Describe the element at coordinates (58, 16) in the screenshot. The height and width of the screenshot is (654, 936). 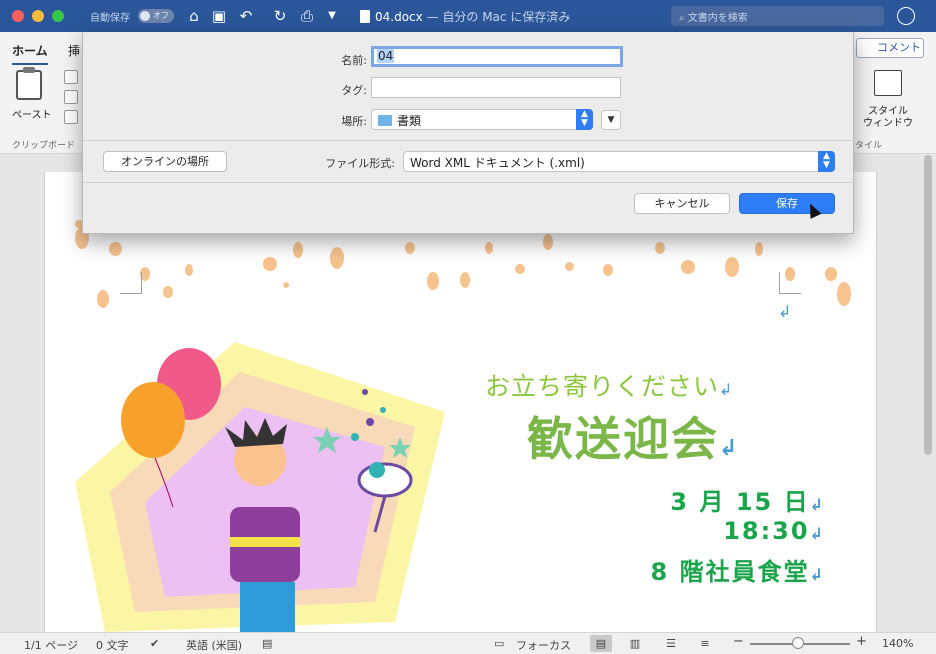
I see `maximize-window-button` at that location.